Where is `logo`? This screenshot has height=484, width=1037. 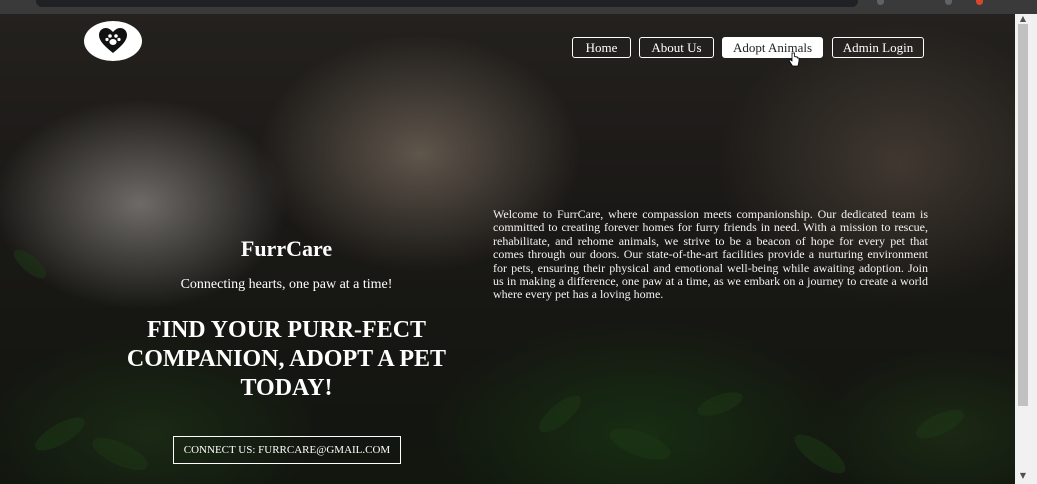 logo is located at coordinates (113, 41).